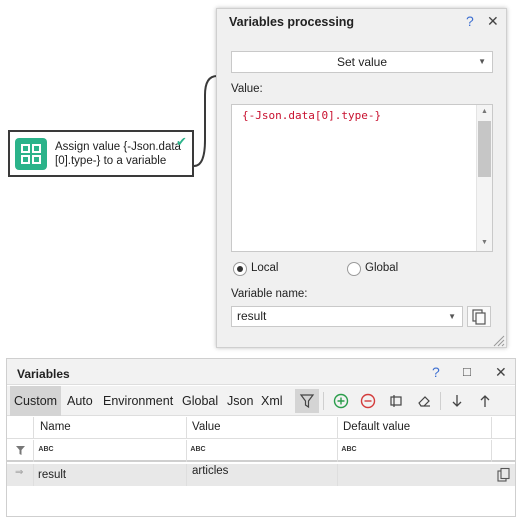  I want to click on scope-local-label: Local, so click(265, 268).